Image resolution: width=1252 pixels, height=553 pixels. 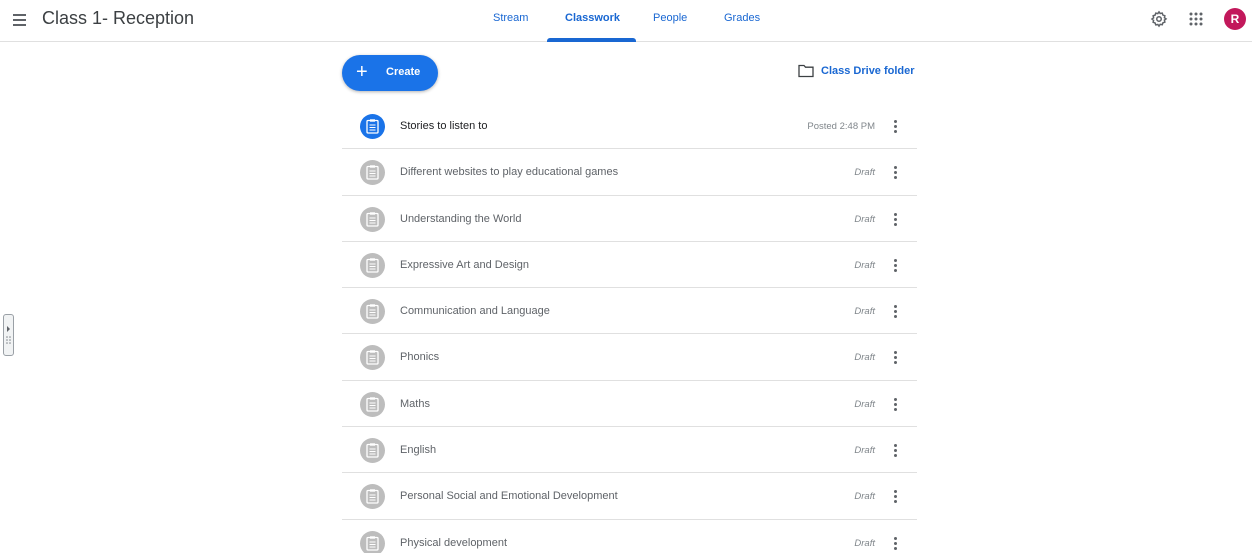 I want to click on tab-stream: Stream, so click(x=510, y=18).